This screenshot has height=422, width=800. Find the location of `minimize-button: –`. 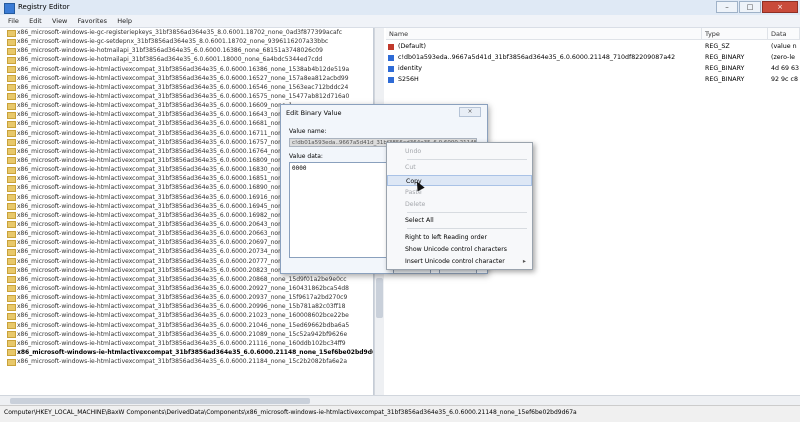

minimize-button: – is located at coordinates (727, 7).